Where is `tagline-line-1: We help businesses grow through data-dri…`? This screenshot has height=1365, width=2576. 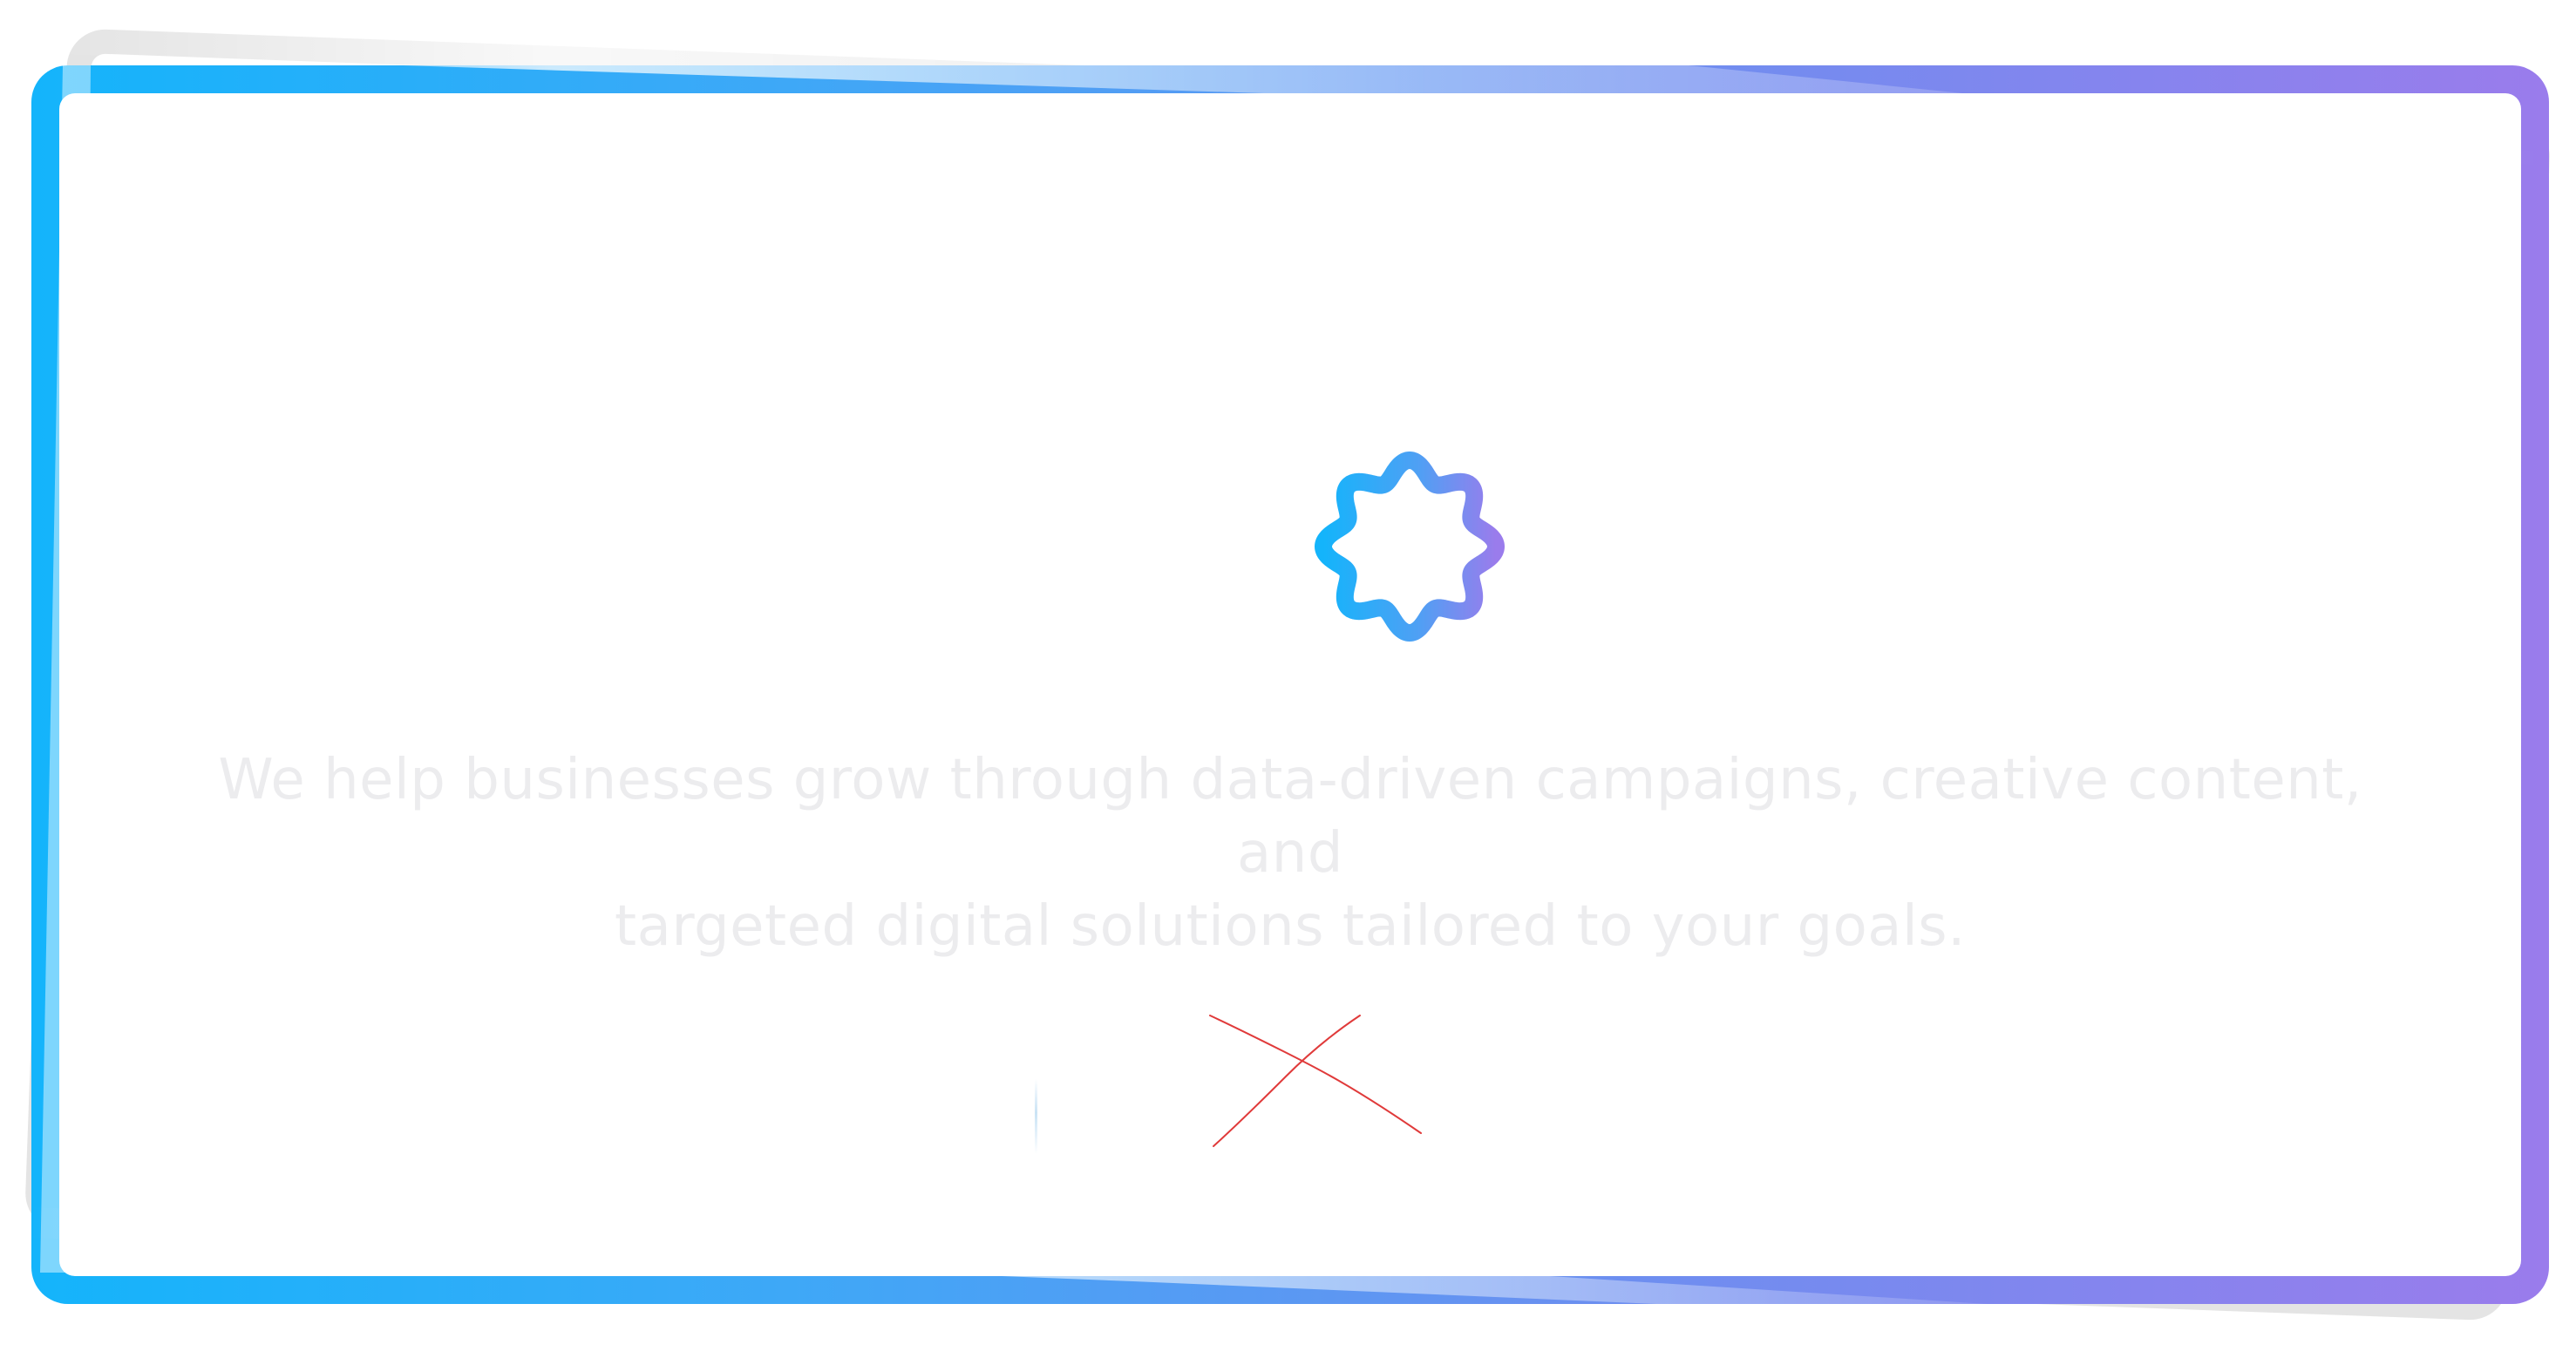
tagline-line-1: We help businesses grow through data-dri… is located at coordinates (1290, 817).